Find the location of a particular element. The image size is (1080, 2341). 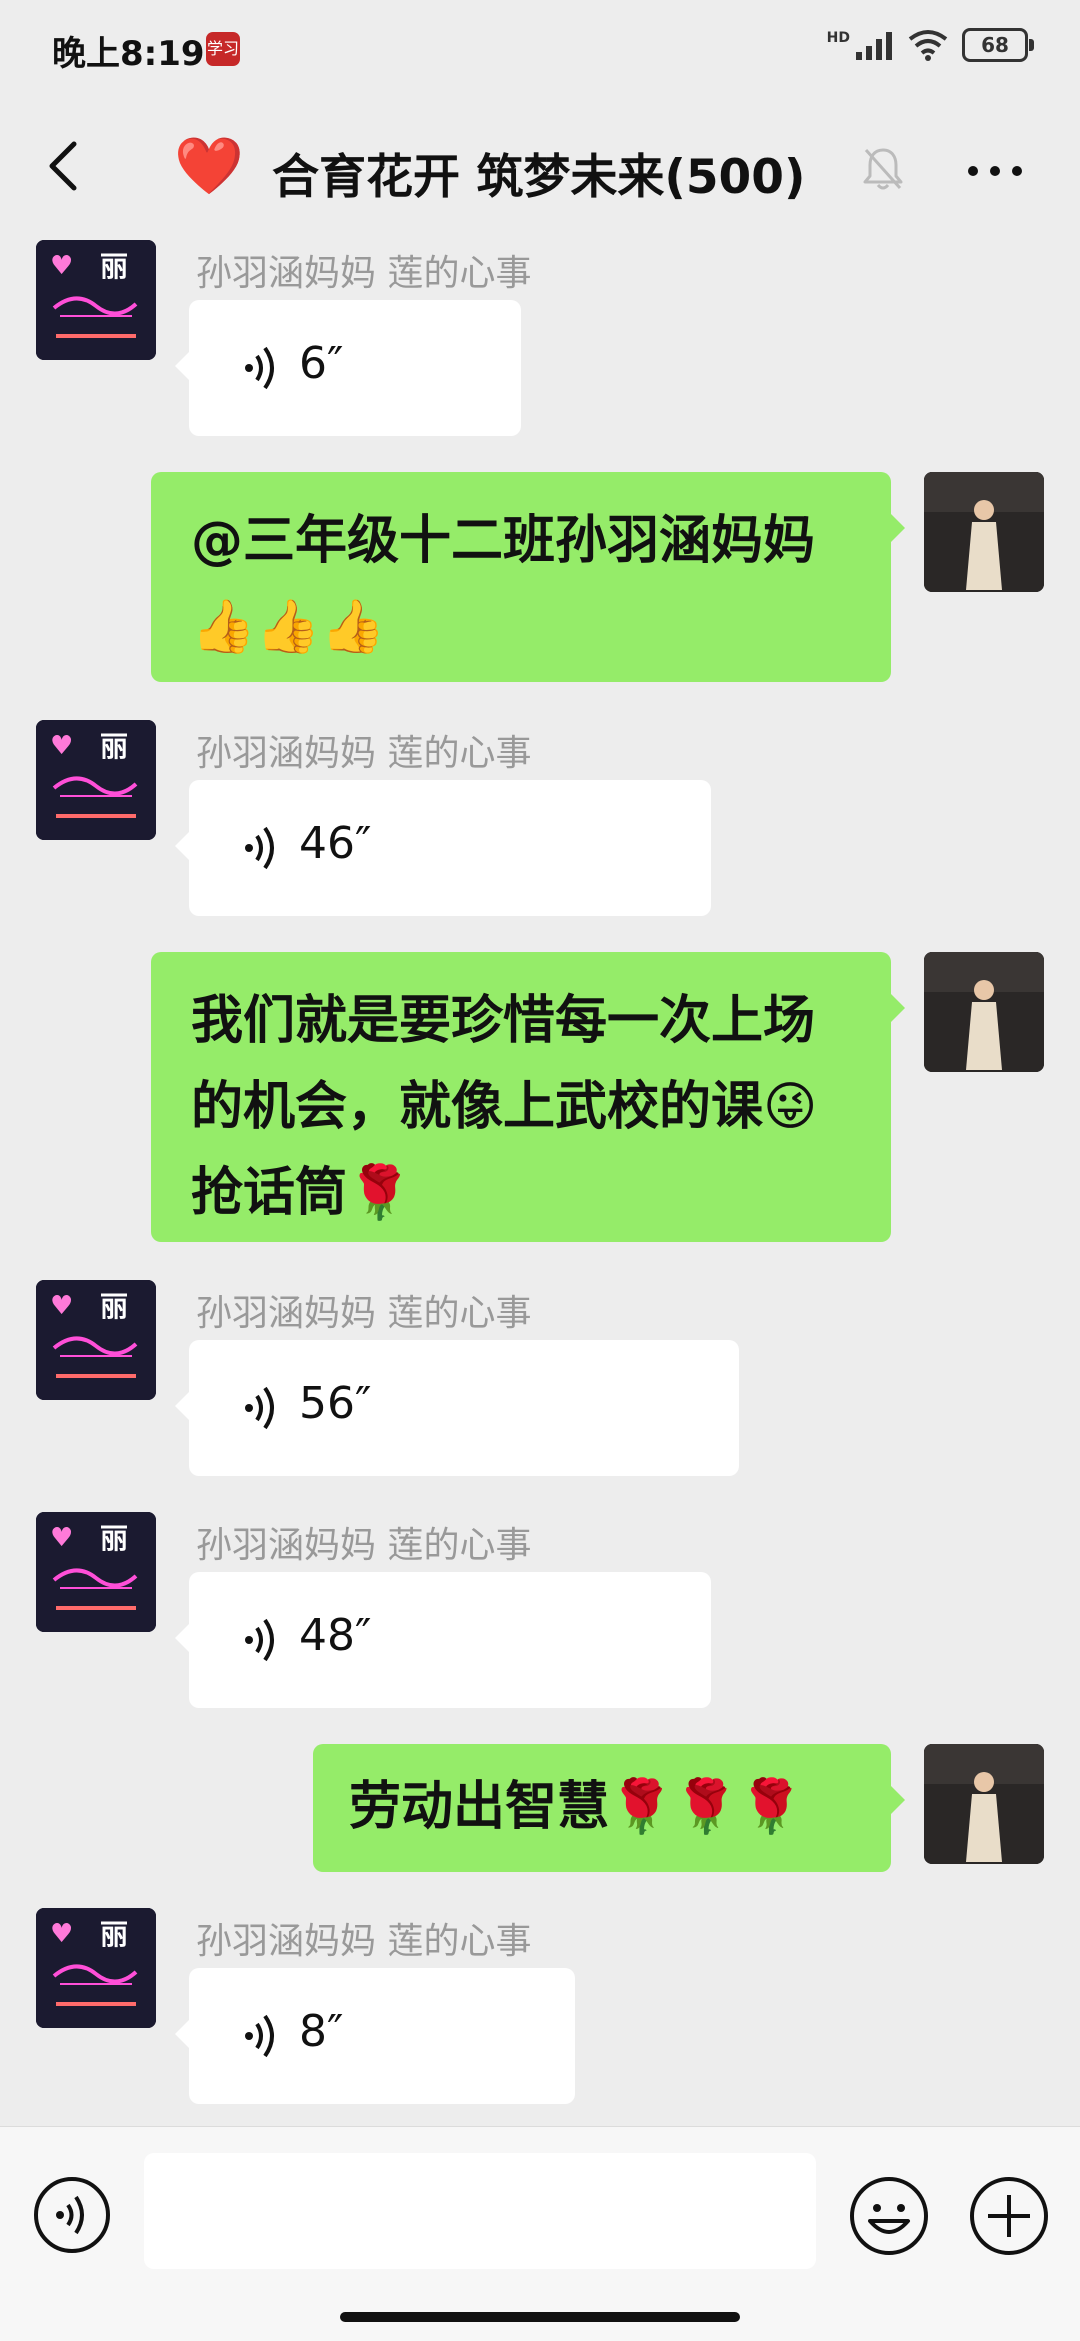

message-voice: ♥ 丽 孙羽涵妈妈 莲的心事 48″ is located at coordinates (540, 1615).